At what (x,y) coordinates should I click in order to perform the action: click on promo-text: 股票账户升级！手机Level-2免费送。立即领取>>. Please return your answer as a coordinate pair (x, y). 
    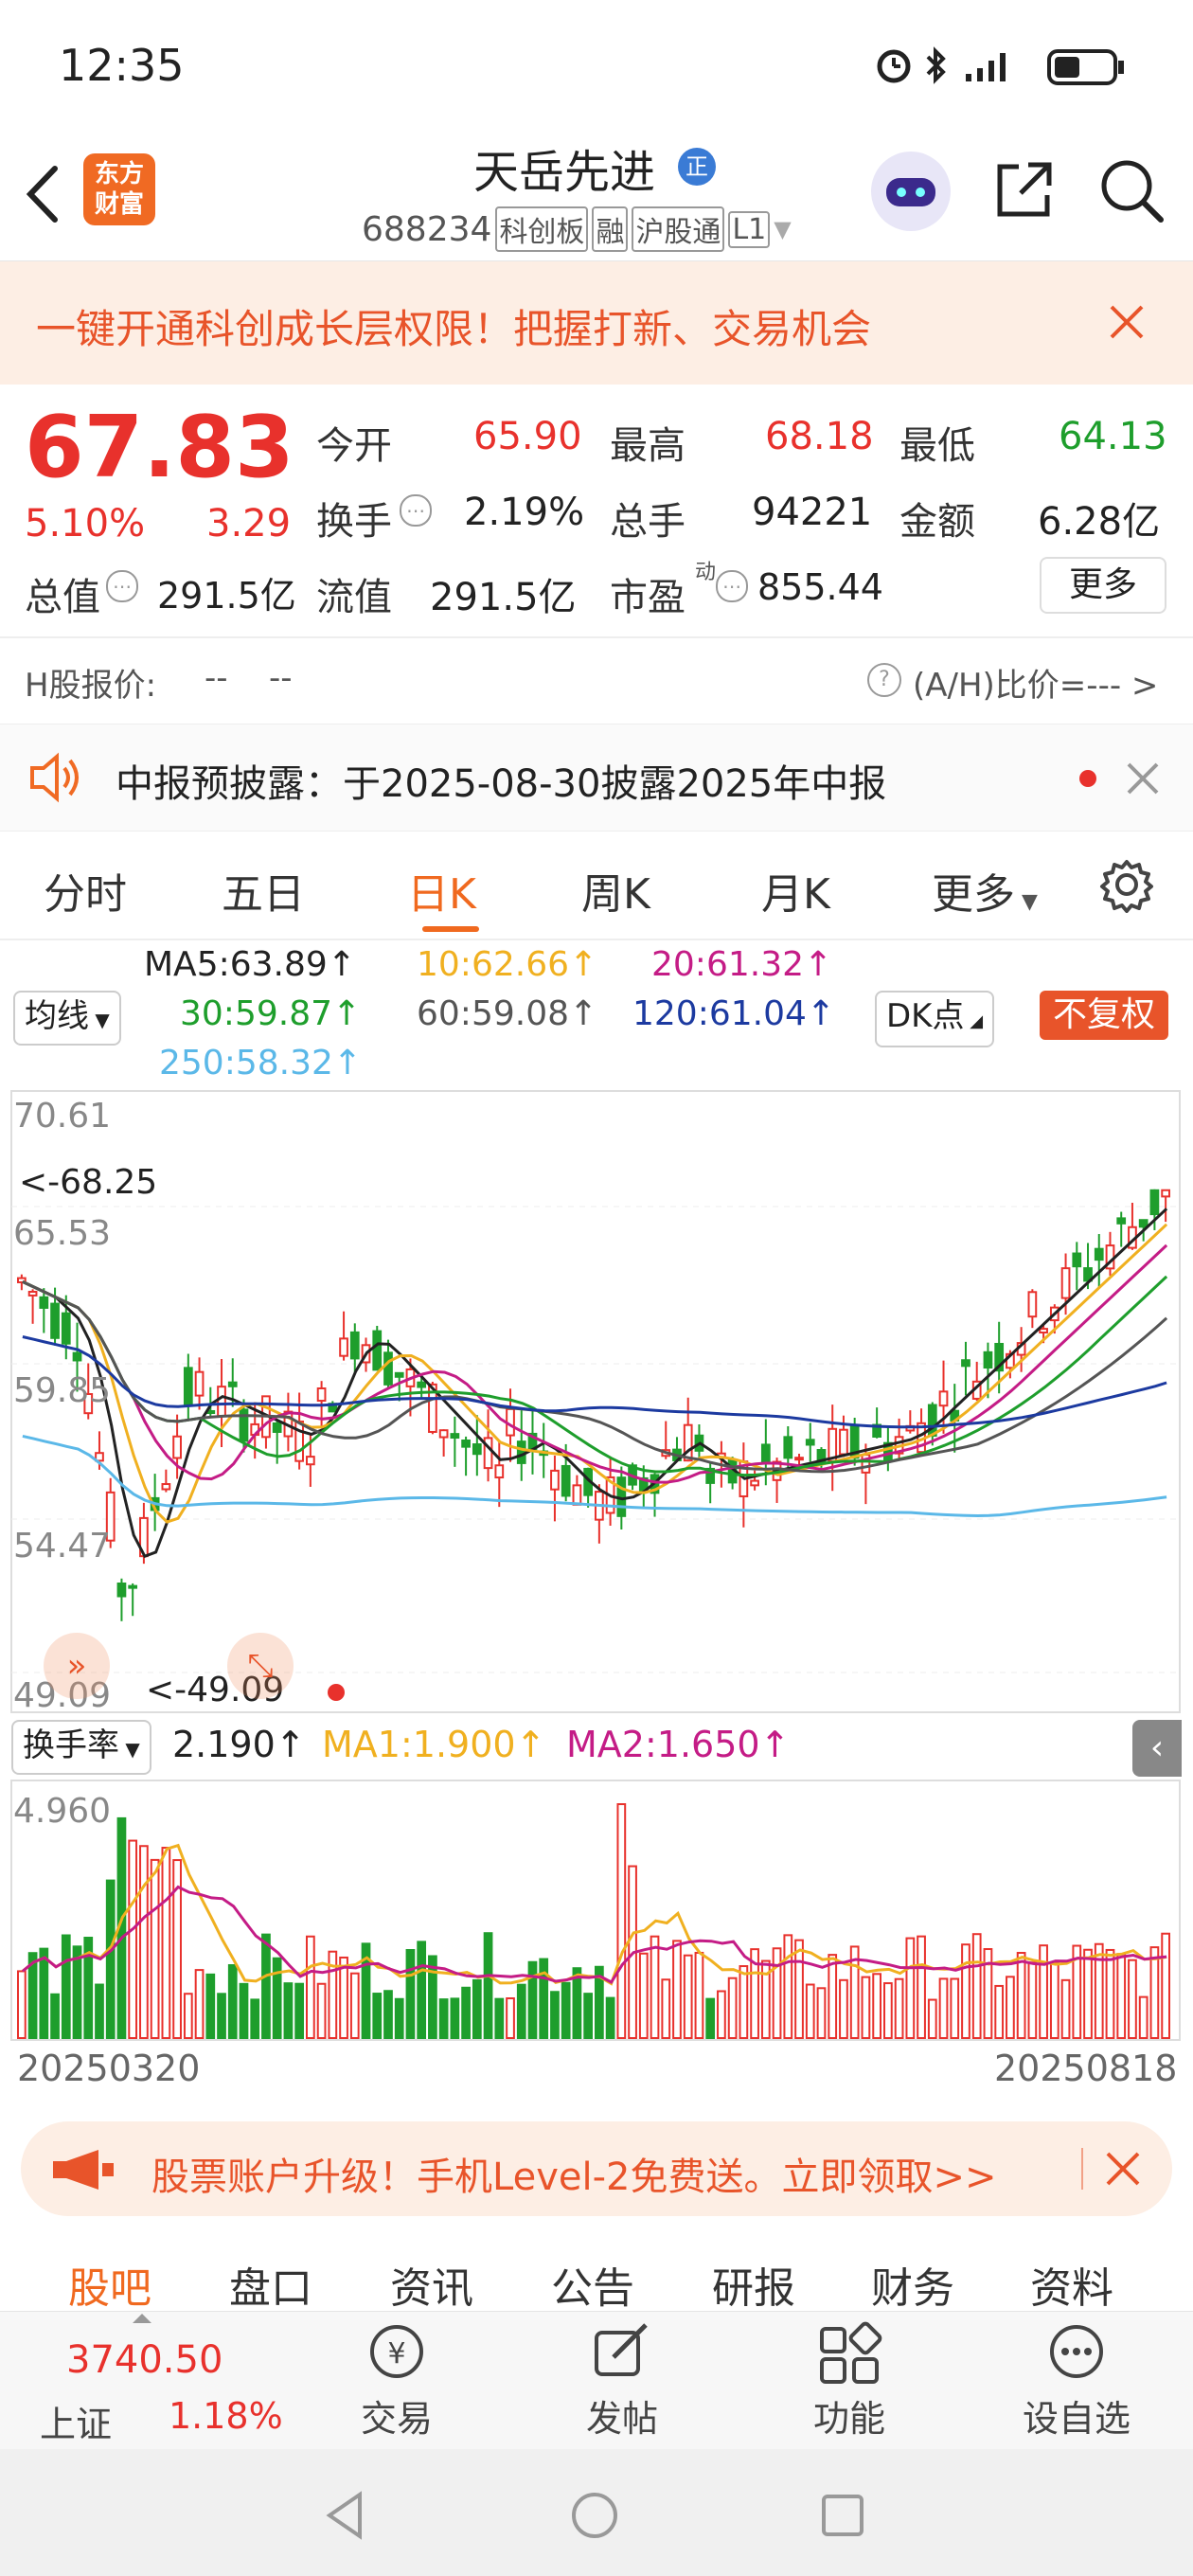
    Looking at the image, I should click on (574, 2173).